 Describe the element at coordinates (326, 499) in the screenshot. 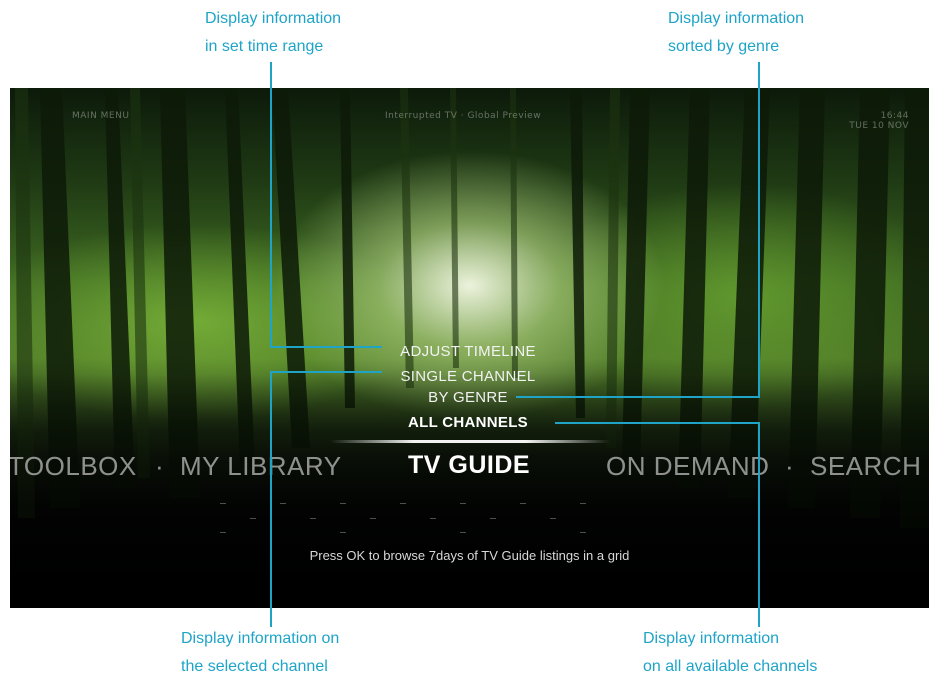

I see `connector-single-channel` at that location.